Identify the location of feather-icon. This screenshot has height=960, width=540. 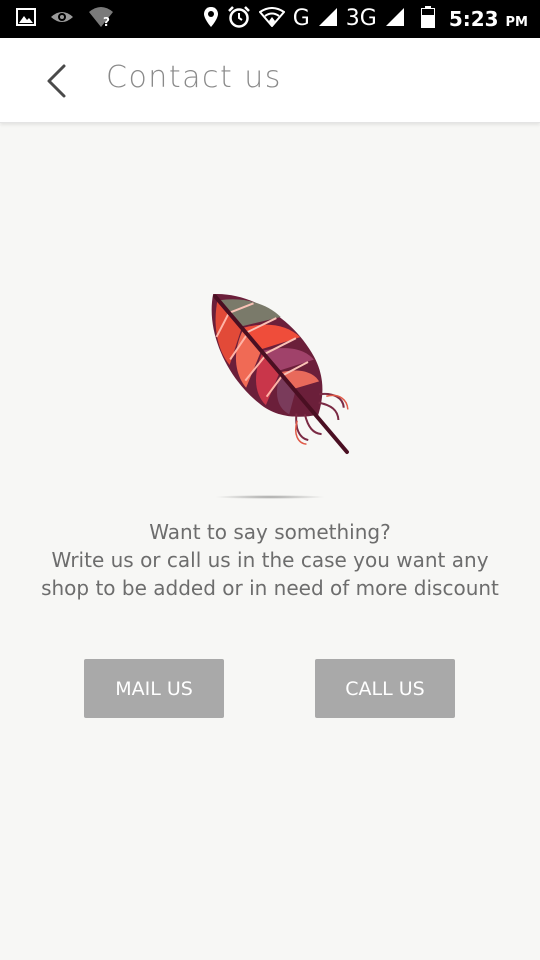
(271, 375).